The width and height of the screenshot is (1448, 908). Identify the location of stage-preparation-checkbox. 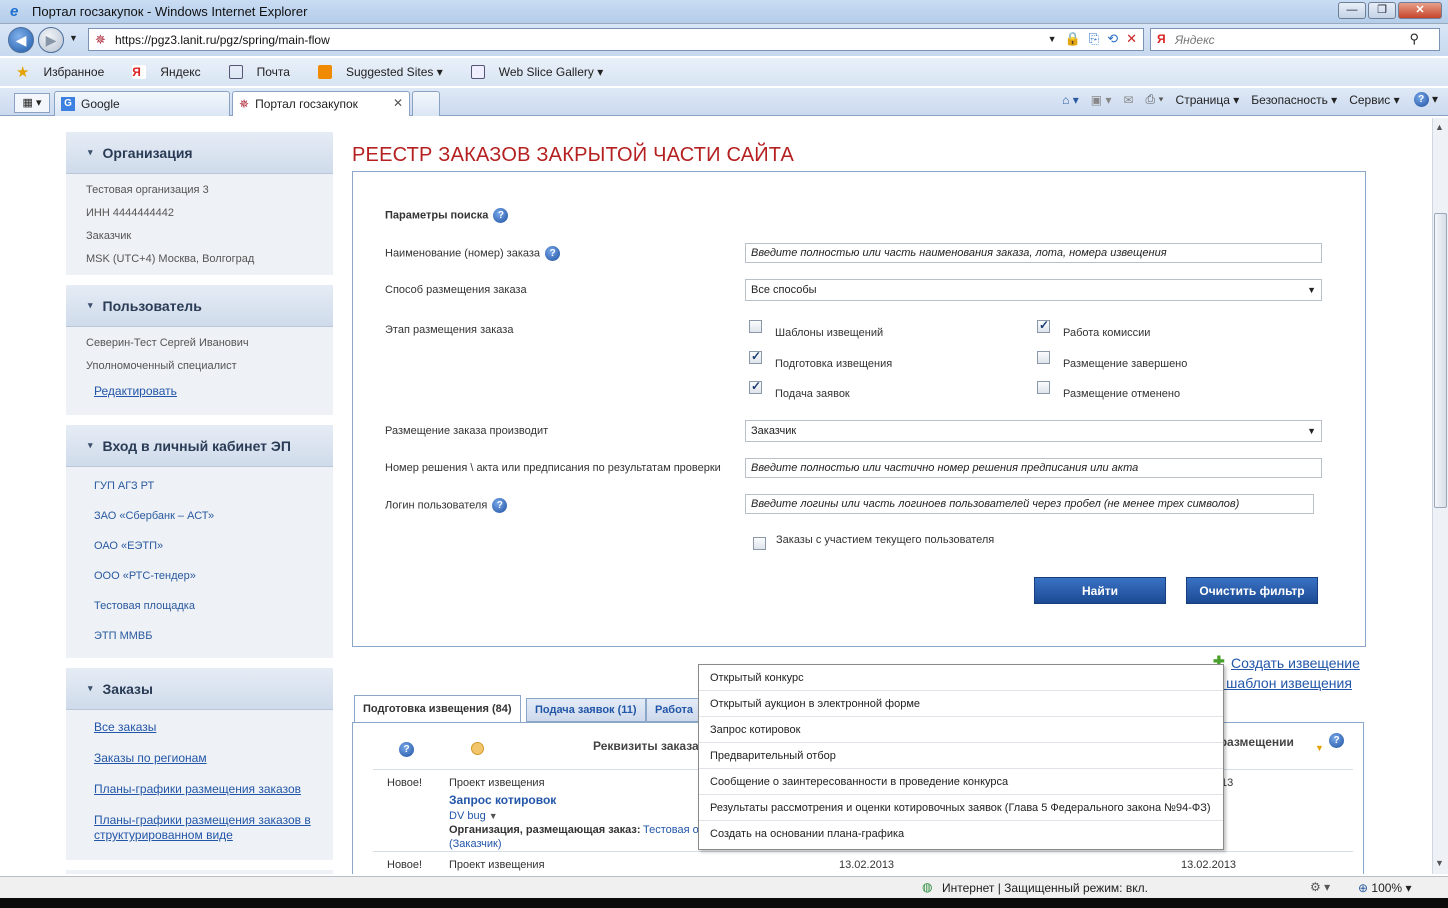
(755, 356).